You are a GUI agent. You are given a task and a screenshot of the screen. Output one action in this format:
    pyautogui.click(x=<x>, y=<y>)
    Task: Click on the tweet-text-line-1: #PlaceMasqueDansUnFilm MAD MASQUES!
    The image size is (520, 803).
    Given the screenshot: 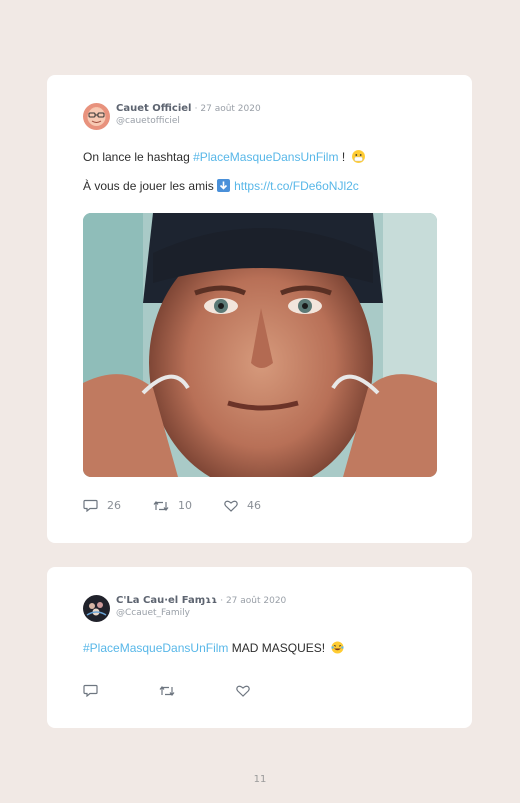 What is the action you would take?
    pyautogui.click(x=214, y=648)
    